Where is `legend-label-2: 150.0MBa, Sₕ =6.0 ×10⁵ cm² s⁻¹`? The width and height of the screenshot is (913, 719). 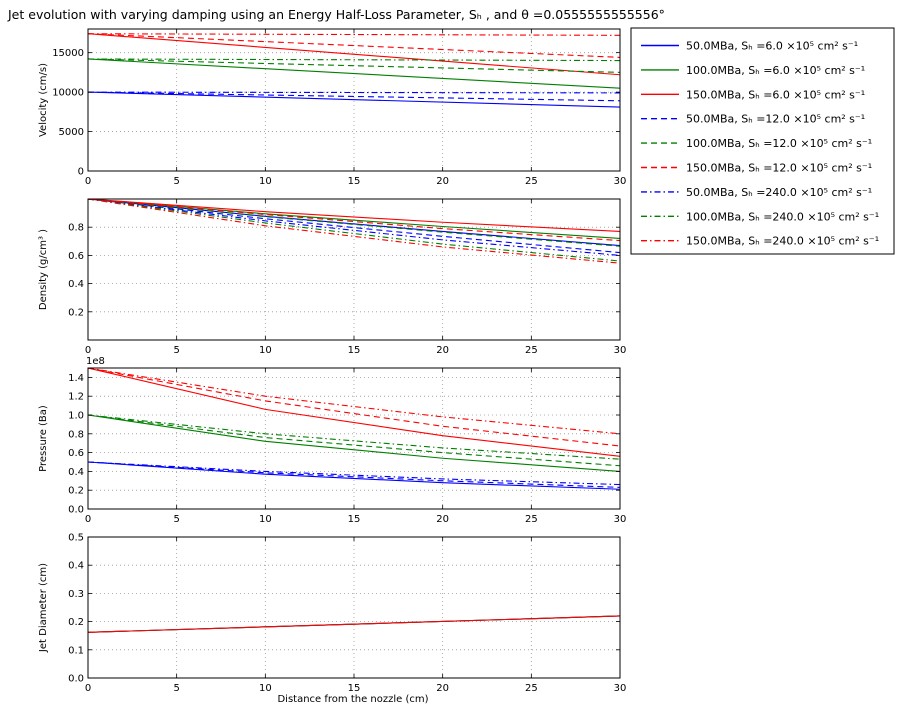 legend-label-2: 150.0MBa, Sₕ =6.0 ×10⁵ cm² s⁻¹ is located at coordinates (775, 94).